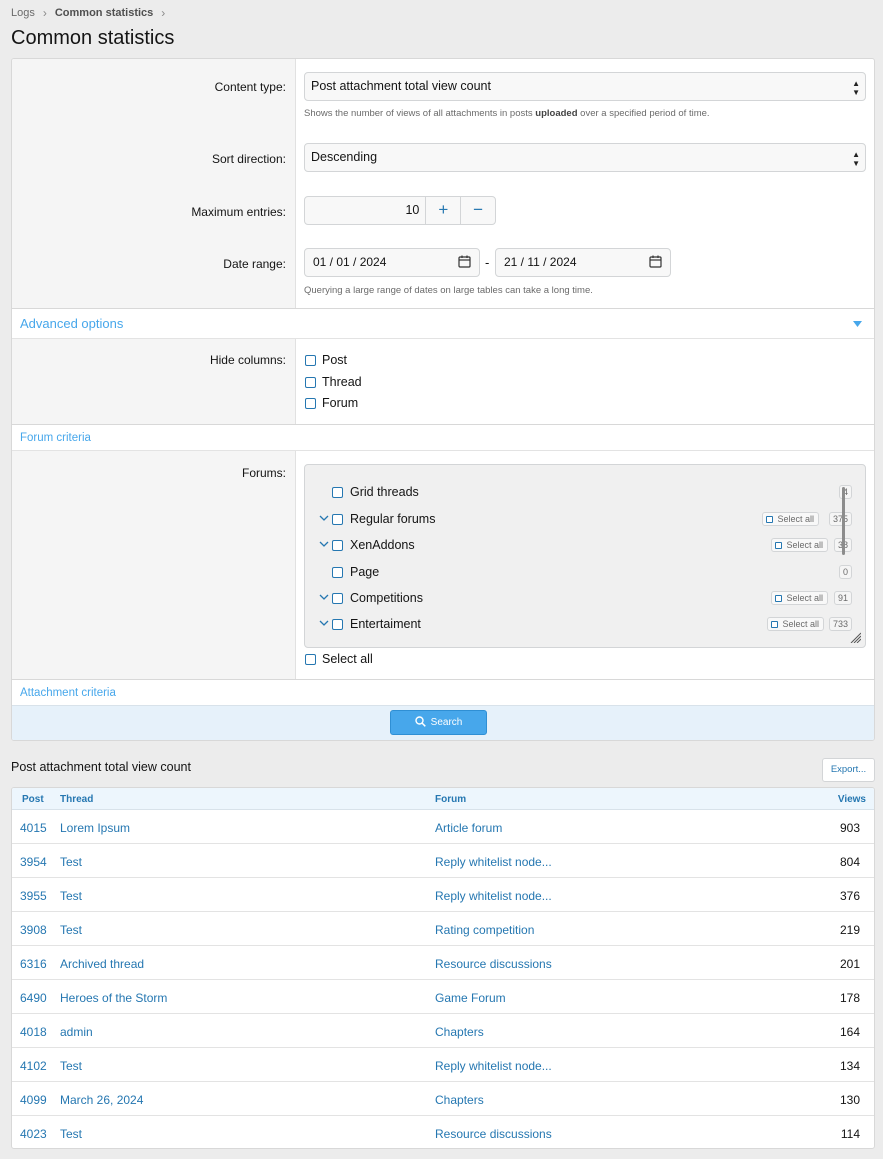  Describe the element at coordinates (334, 360) in the screenshot. I see `hide-post-label: Post` at that location.